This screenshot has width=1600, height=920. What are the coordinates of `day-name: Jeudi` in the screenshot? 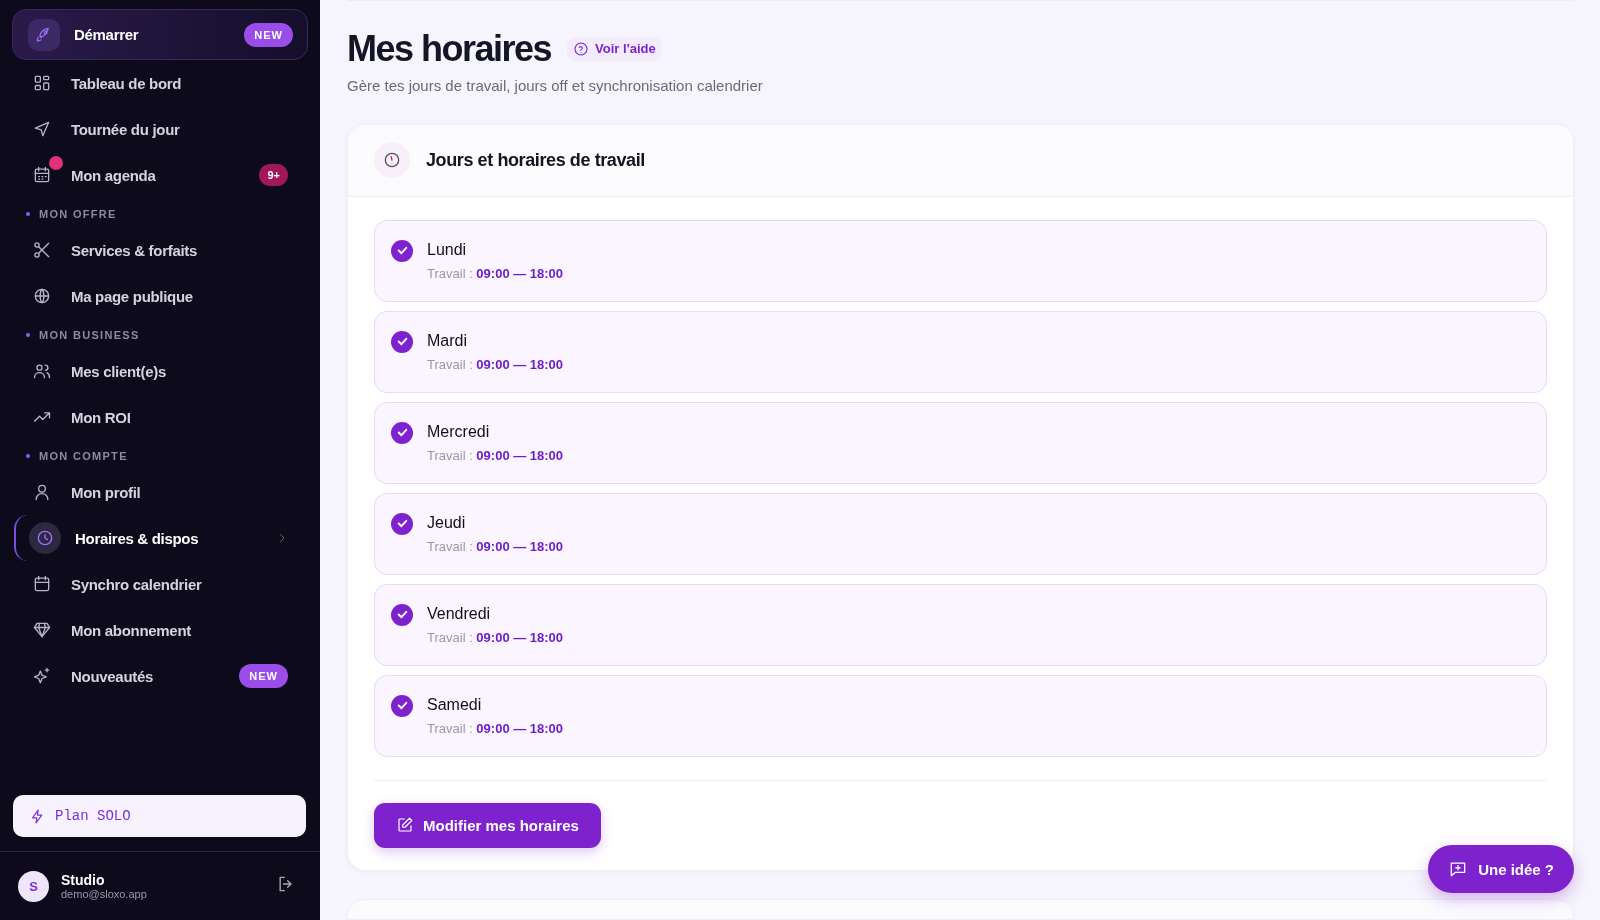 It's located at (447, 522).